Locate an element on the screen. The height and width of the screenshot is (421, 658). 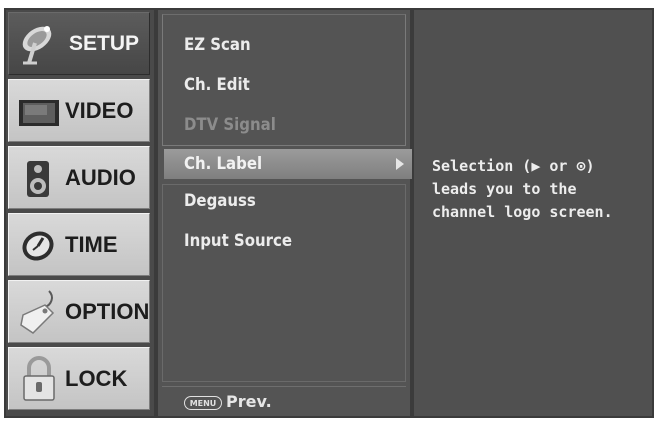
divider is located at coordinates (284, 386).